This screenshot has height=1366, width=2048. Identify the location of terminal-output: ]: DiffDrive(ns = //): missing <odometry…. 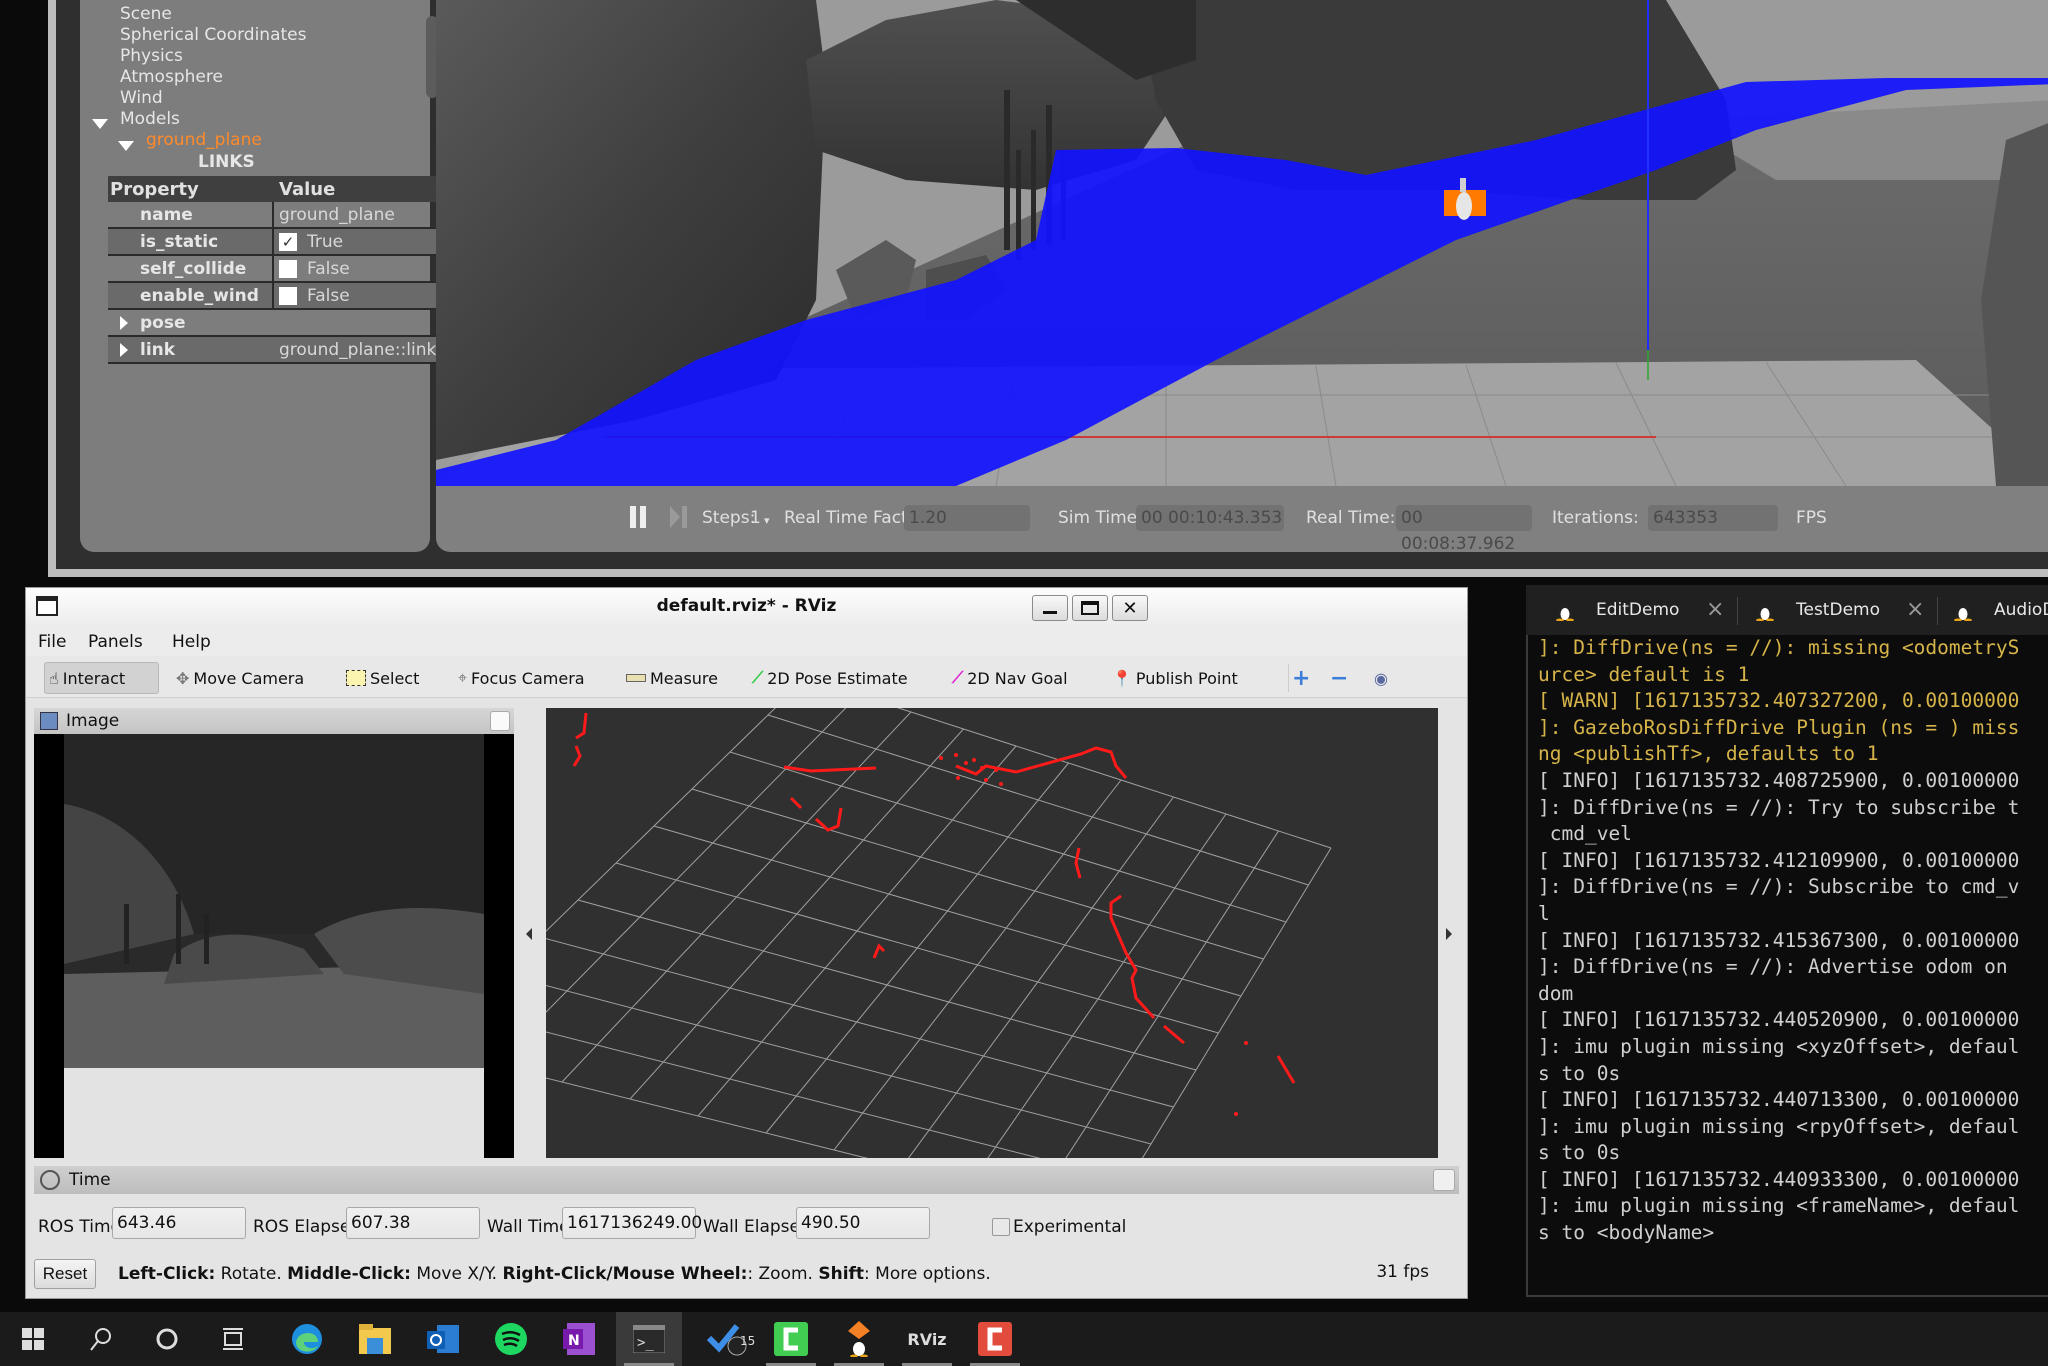
(1787, 966).